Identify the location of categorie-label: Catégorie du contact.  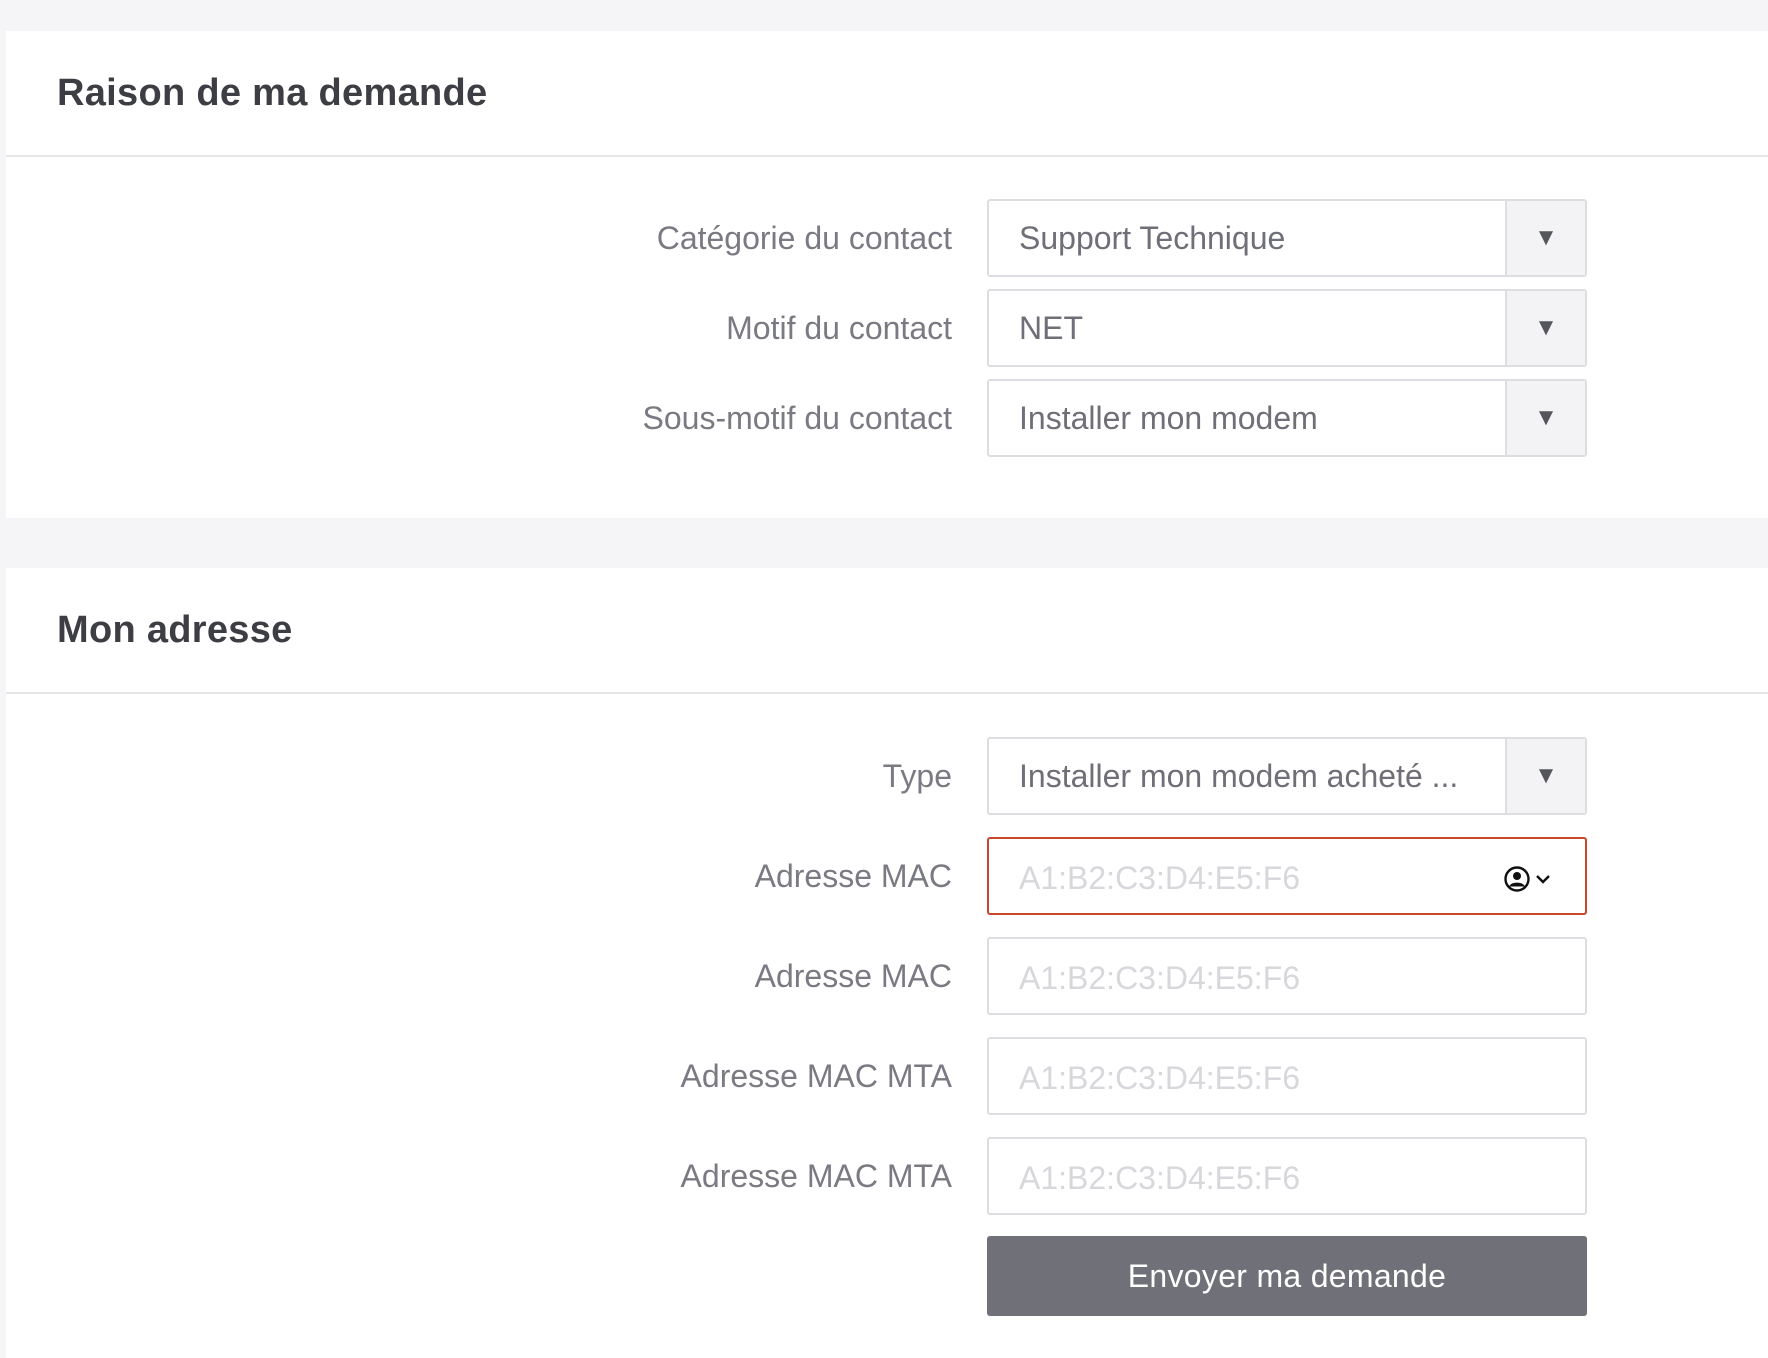
(804, 237).